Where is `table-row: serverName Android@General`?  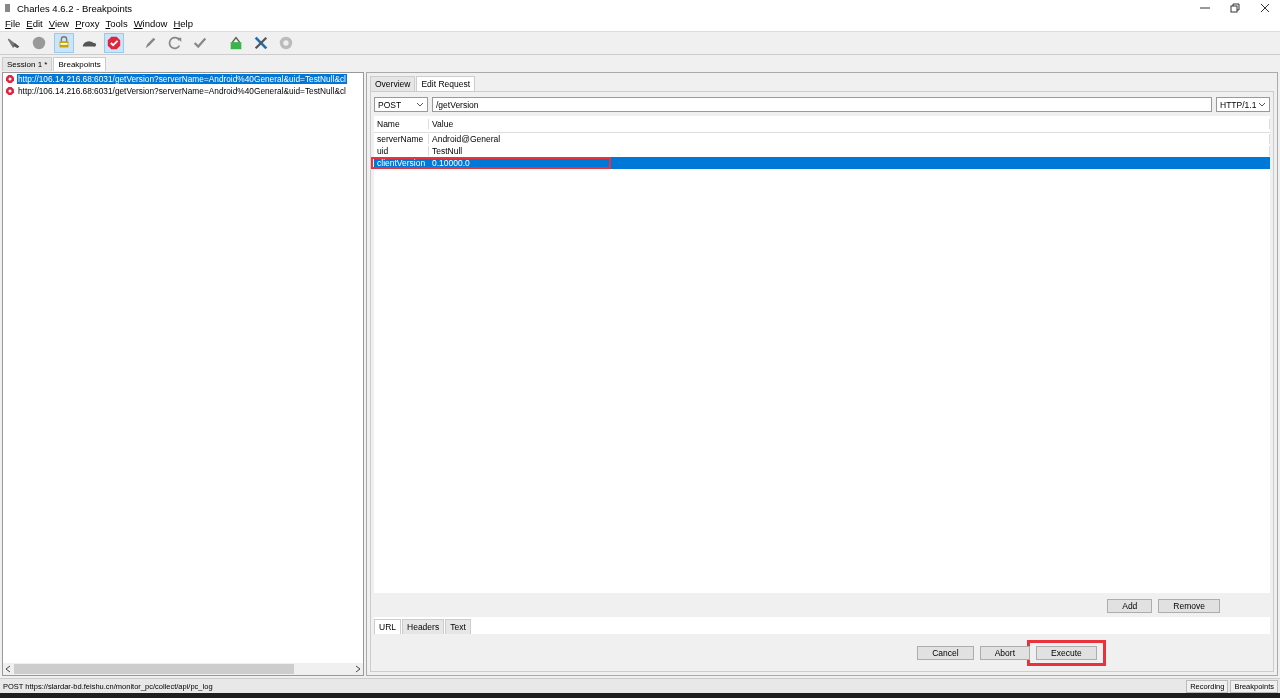 table-row: serverName Android@General is located at coordinates (822, 139).